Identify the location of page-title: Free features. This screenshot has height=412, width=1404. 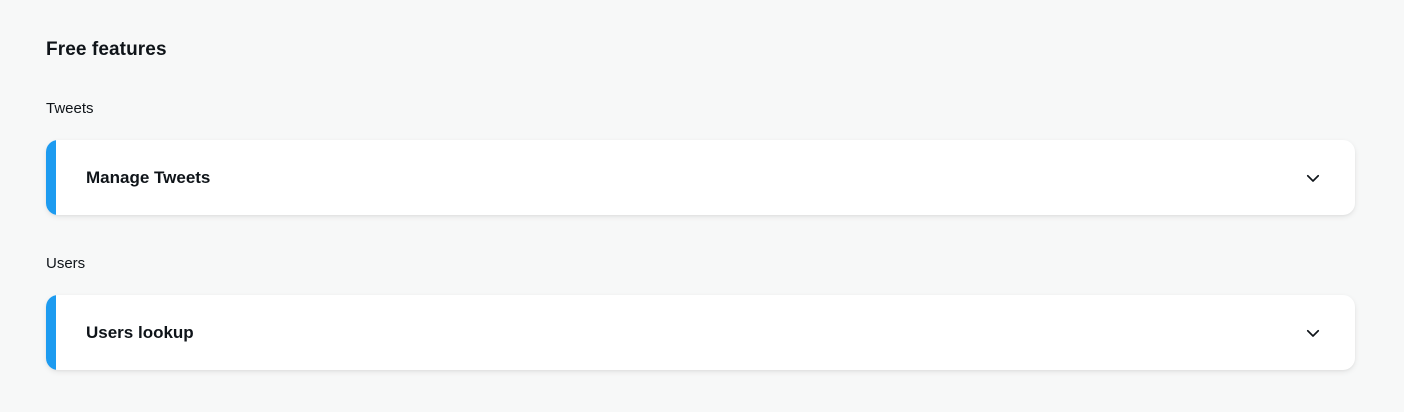
(106, 49).